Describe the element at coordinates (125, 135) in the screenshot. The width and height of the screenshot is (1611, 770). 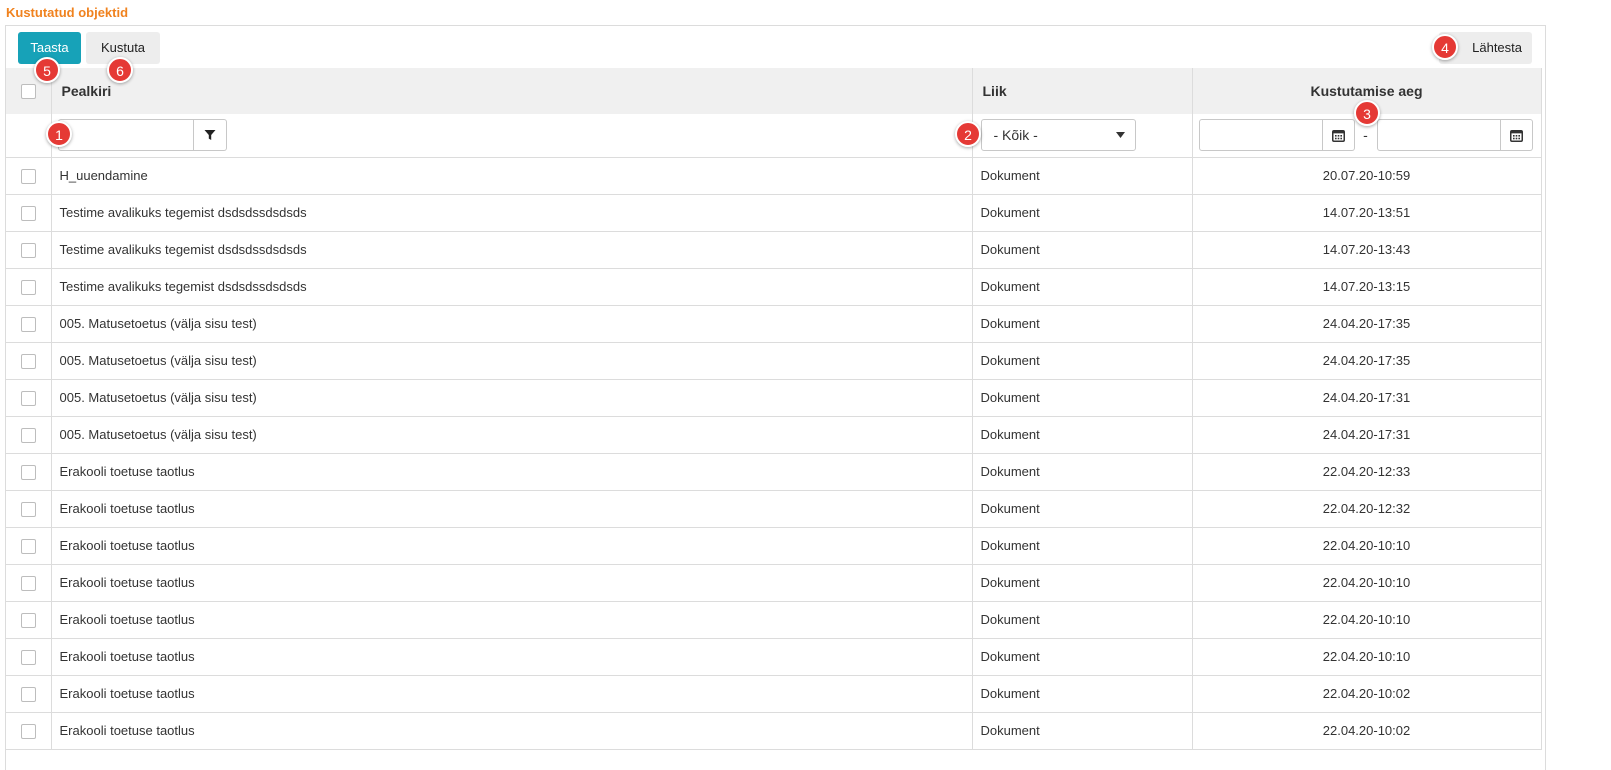
I see `title-filter-input` at that location.